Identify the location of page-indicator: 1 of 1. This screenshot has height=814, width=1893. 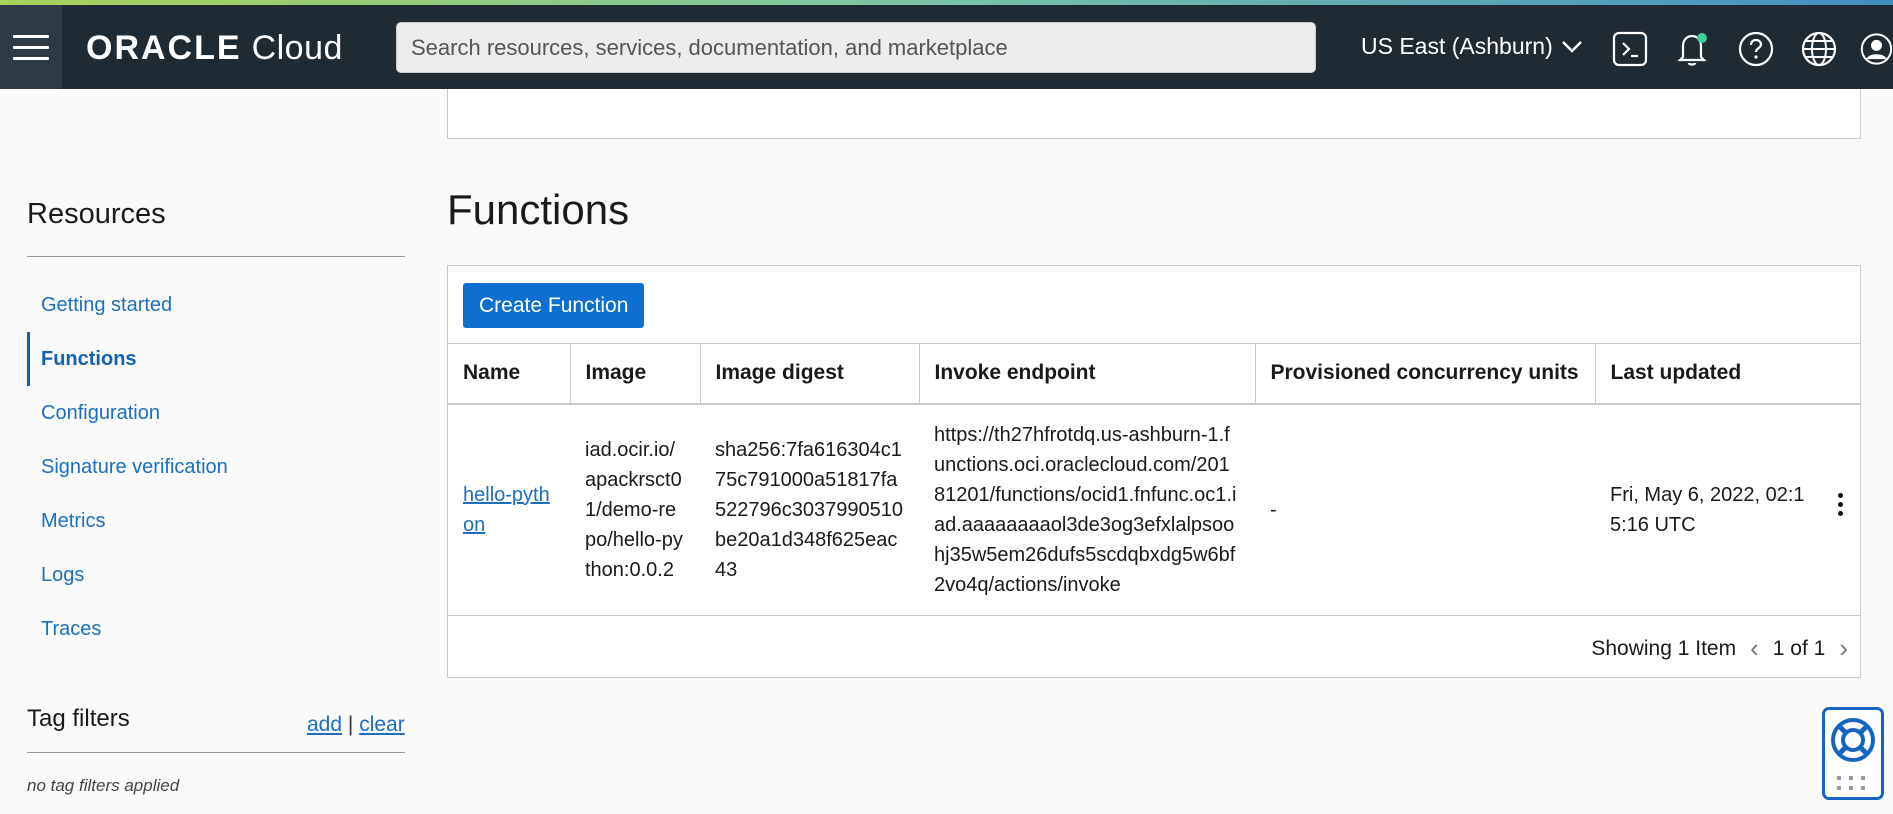
(1799, 648).